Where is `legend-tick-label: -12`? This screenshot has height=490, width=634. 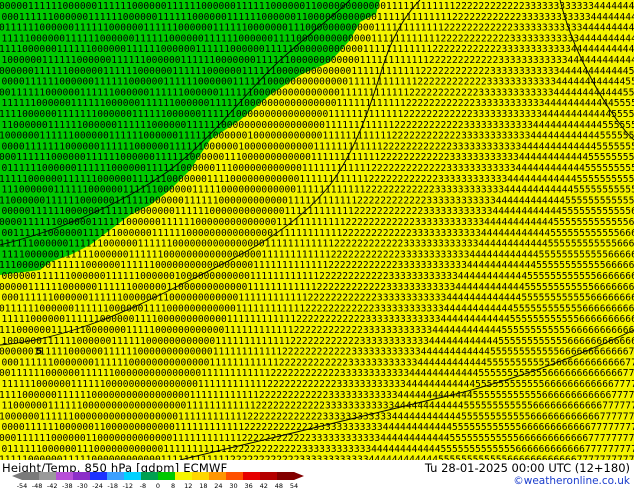
legend-tick-label: -12 is located at coordinates (127, 486).